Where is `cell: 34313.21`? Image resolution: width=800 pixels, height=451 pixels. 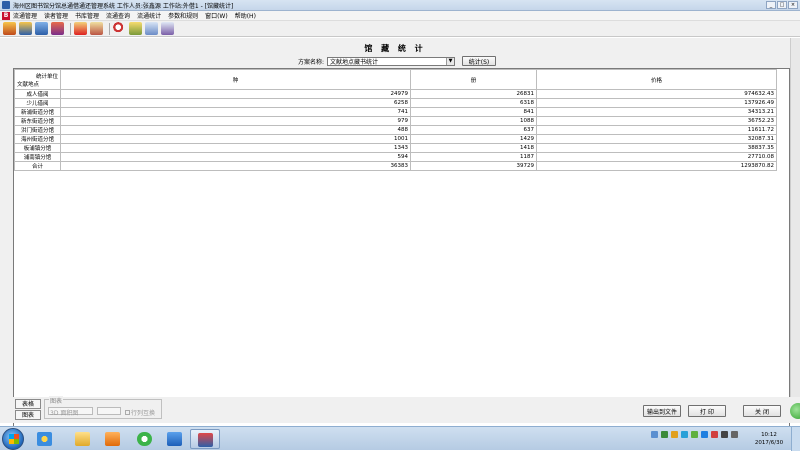 cell: 34313.21 is located at coordinates (656, 112).